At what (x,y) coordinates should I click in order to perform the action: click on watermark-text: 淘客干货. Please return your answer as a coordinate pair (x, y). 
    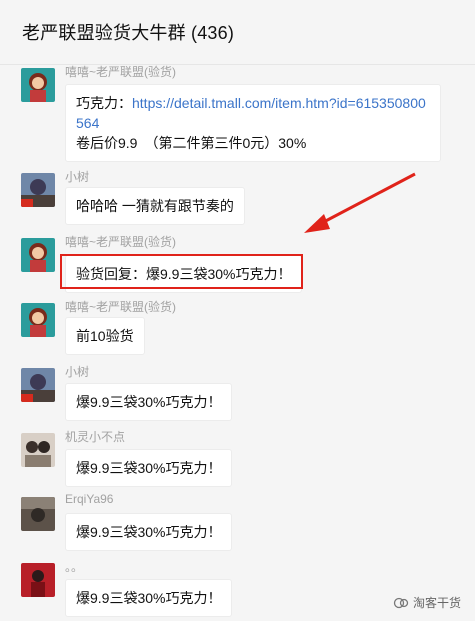
    Looking at the image, I should click on (436, 603).